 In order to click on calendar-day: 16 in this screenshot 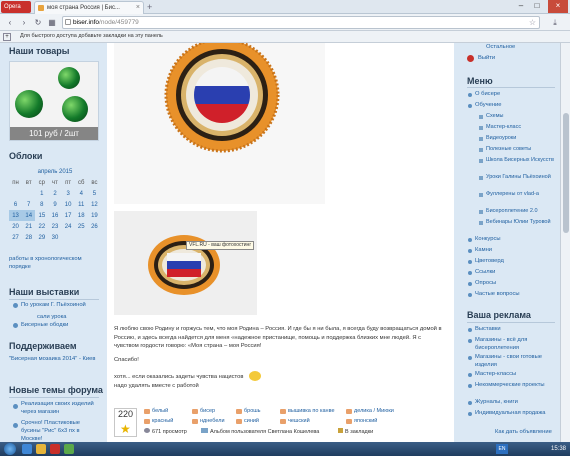, I will do `click(54, 215)`.